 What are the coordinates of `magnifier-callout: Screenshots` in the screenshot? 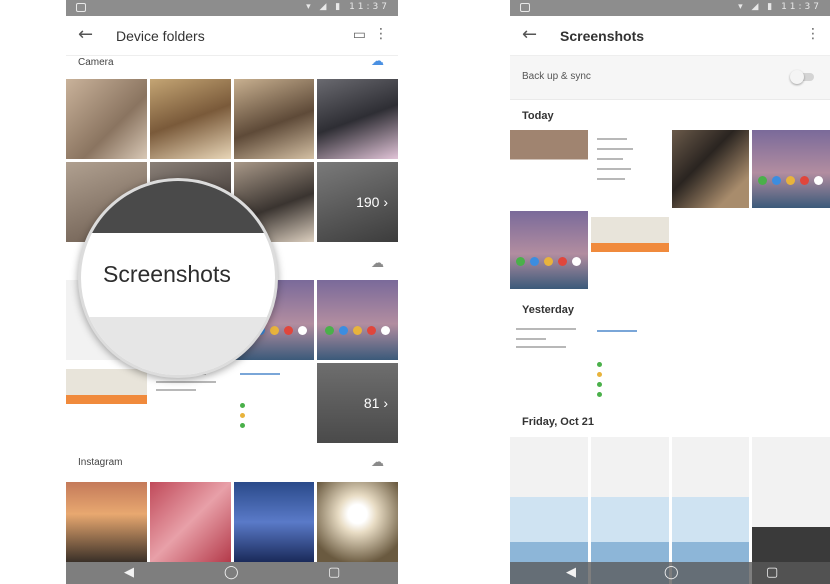 It's located at (178, 278).